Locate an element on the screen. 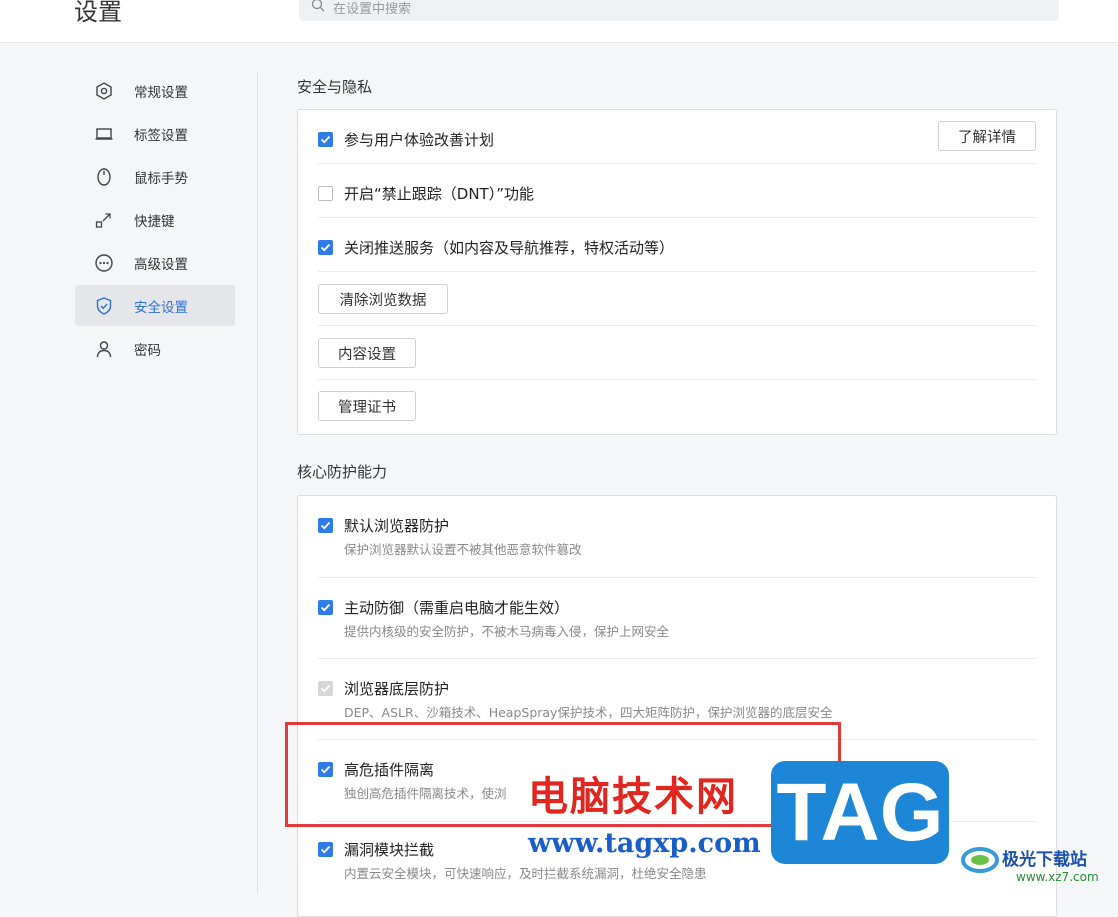 The image size is (1118, 917). row-push-off: 关闭推送服务（如内容及导航推荐，特权活动等） is located at coordinates (677, 245).